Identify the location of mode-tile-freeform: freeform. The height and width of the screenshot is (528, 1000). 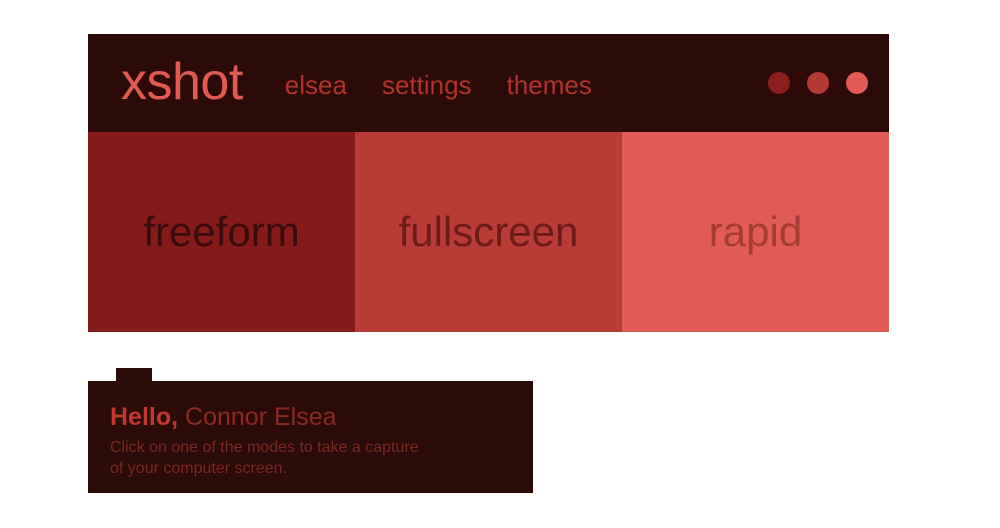
(221, 232).